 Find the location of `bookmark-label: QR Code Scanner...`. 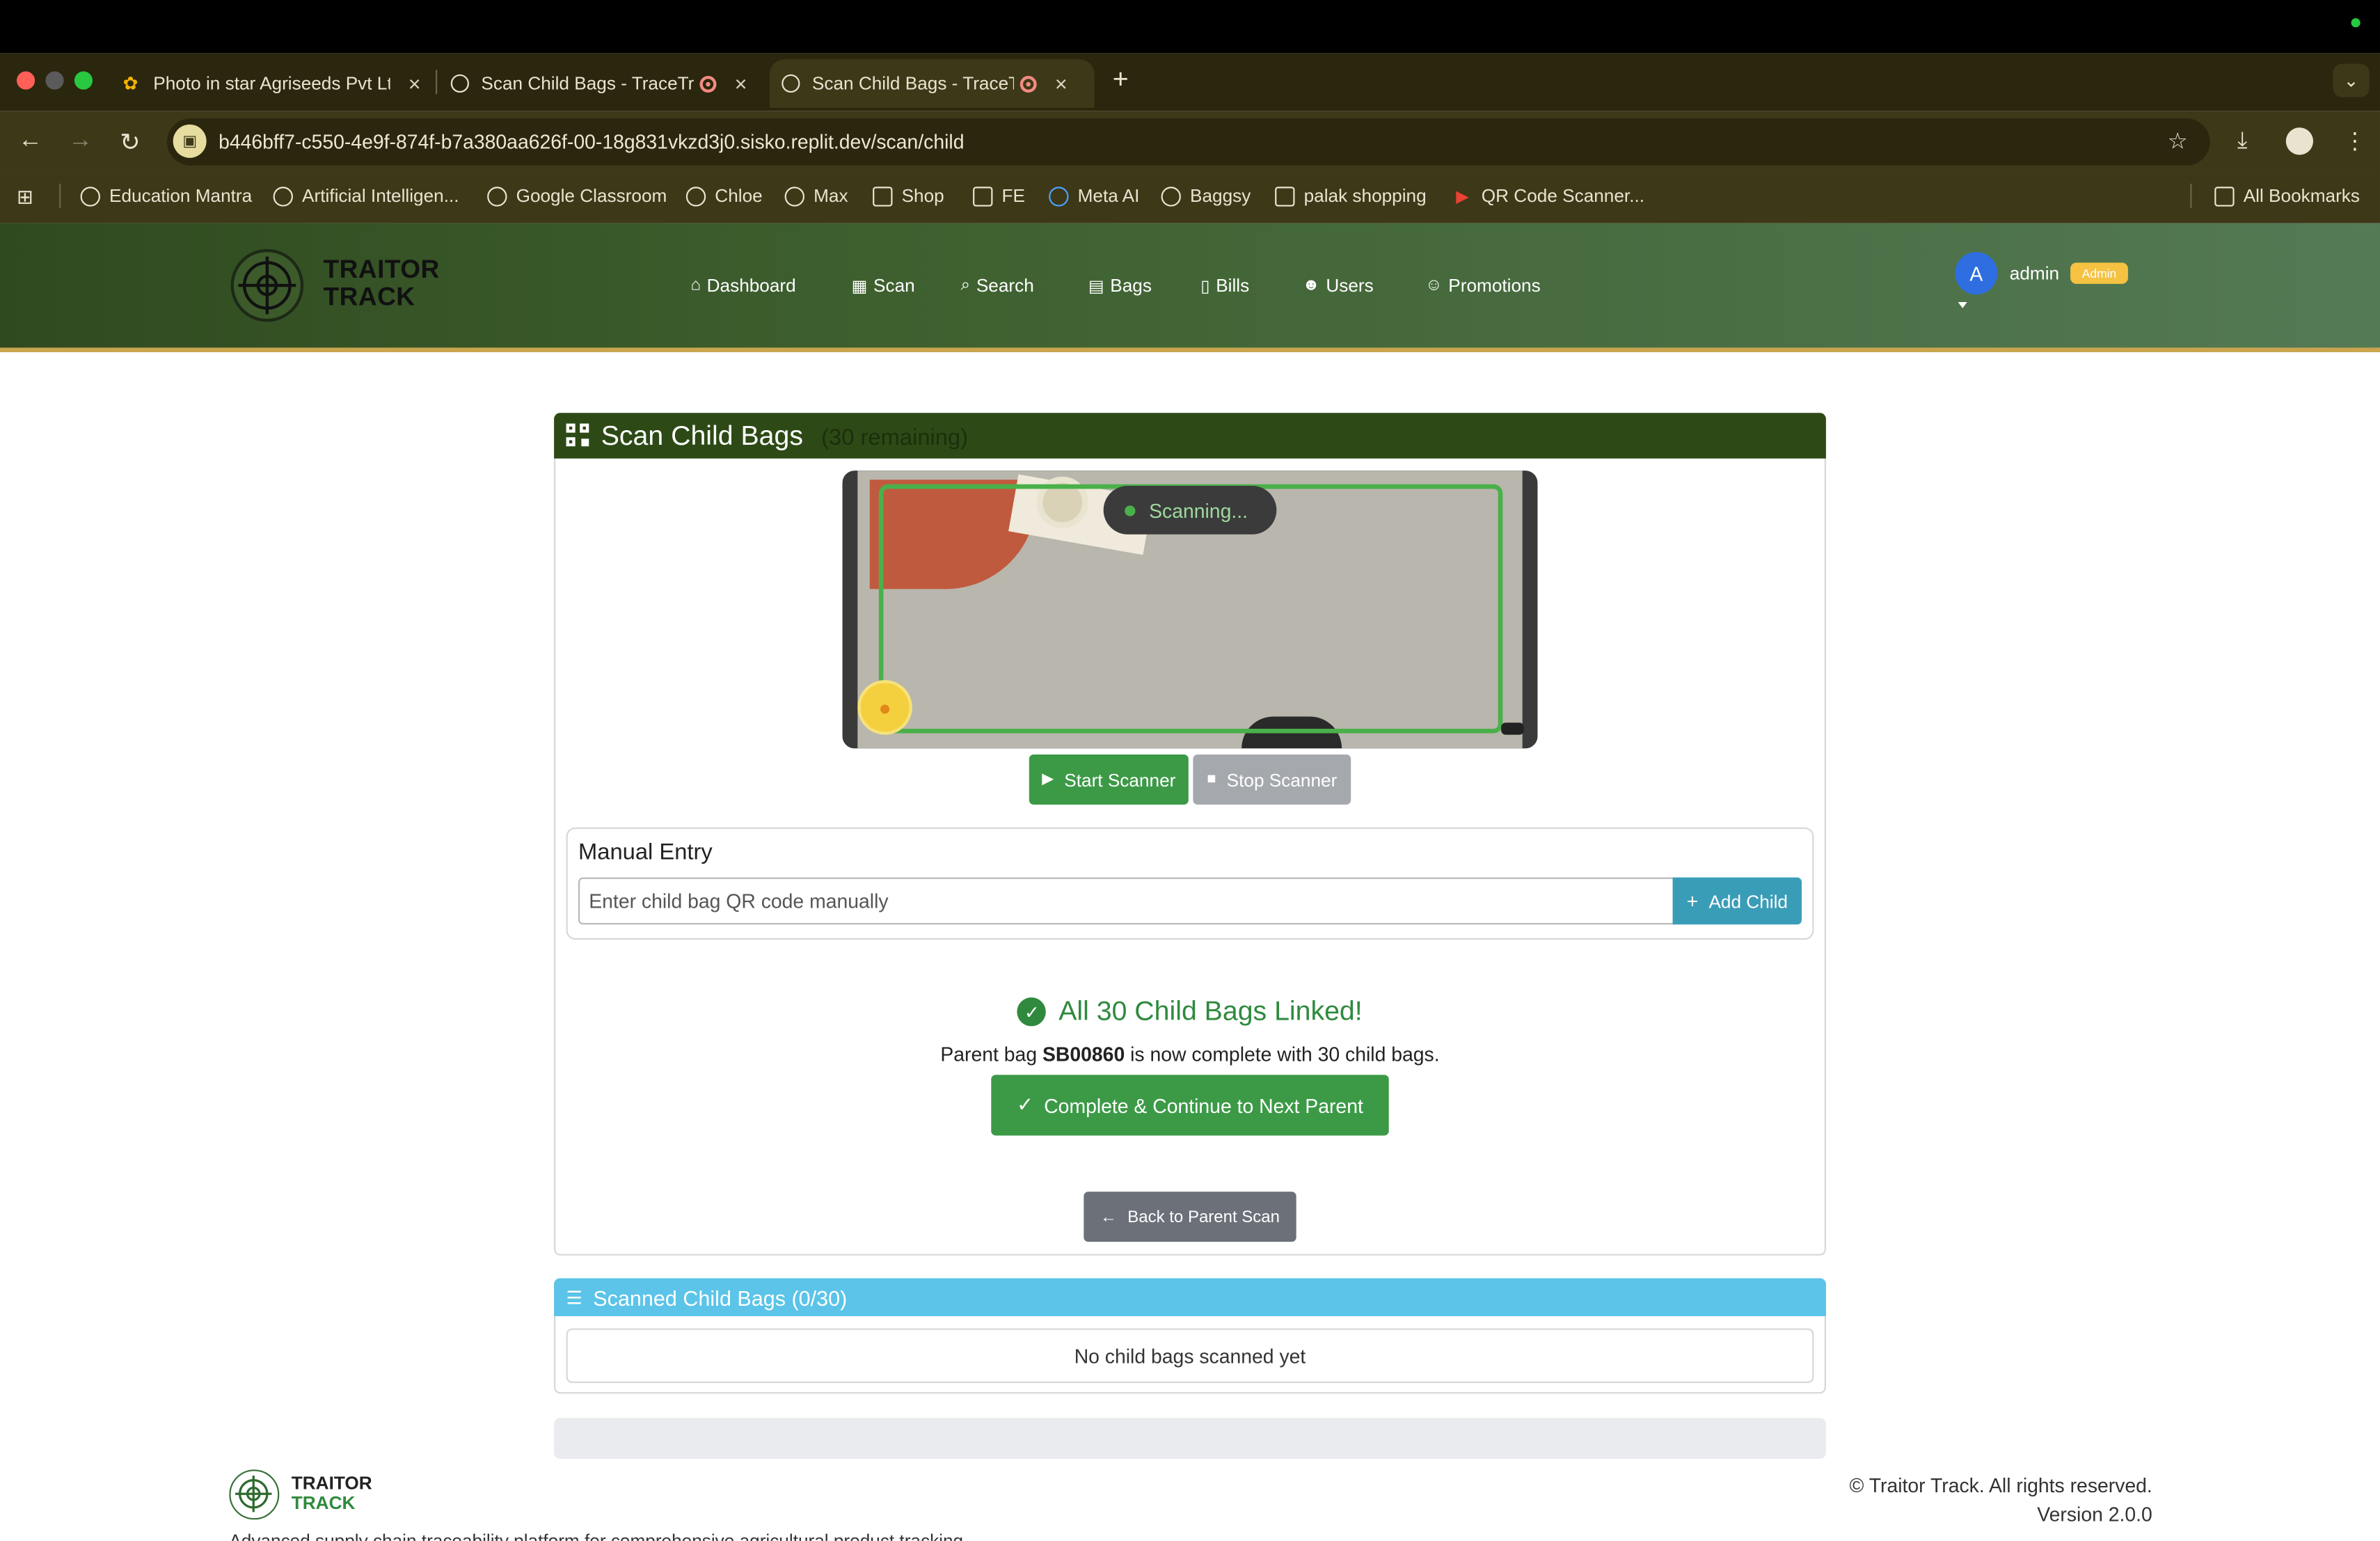

bookmark-label: QR Code Scanner... is located at coordinates (1563, 196).